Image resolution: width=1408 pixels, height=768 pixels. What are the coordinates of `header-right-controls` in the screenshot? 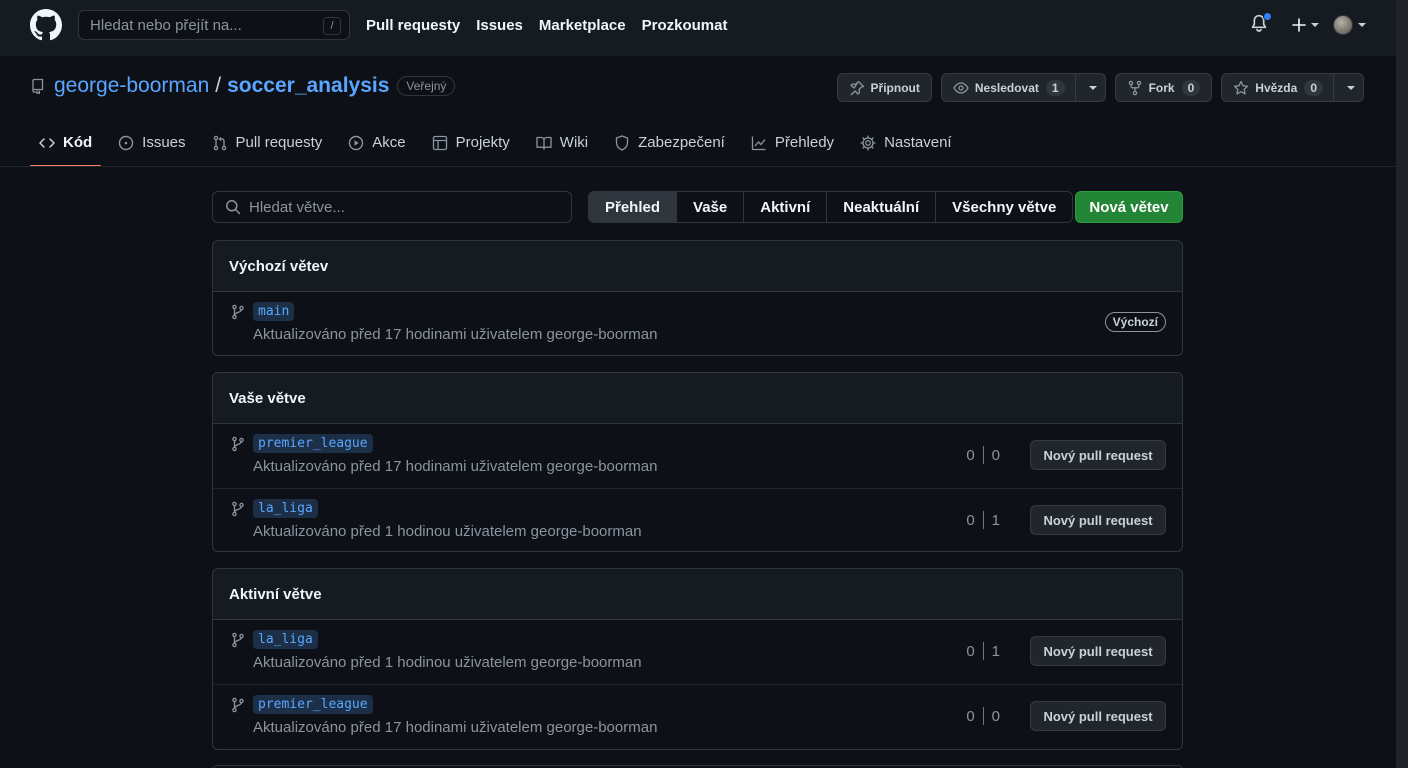 It's located at (1308, 24).